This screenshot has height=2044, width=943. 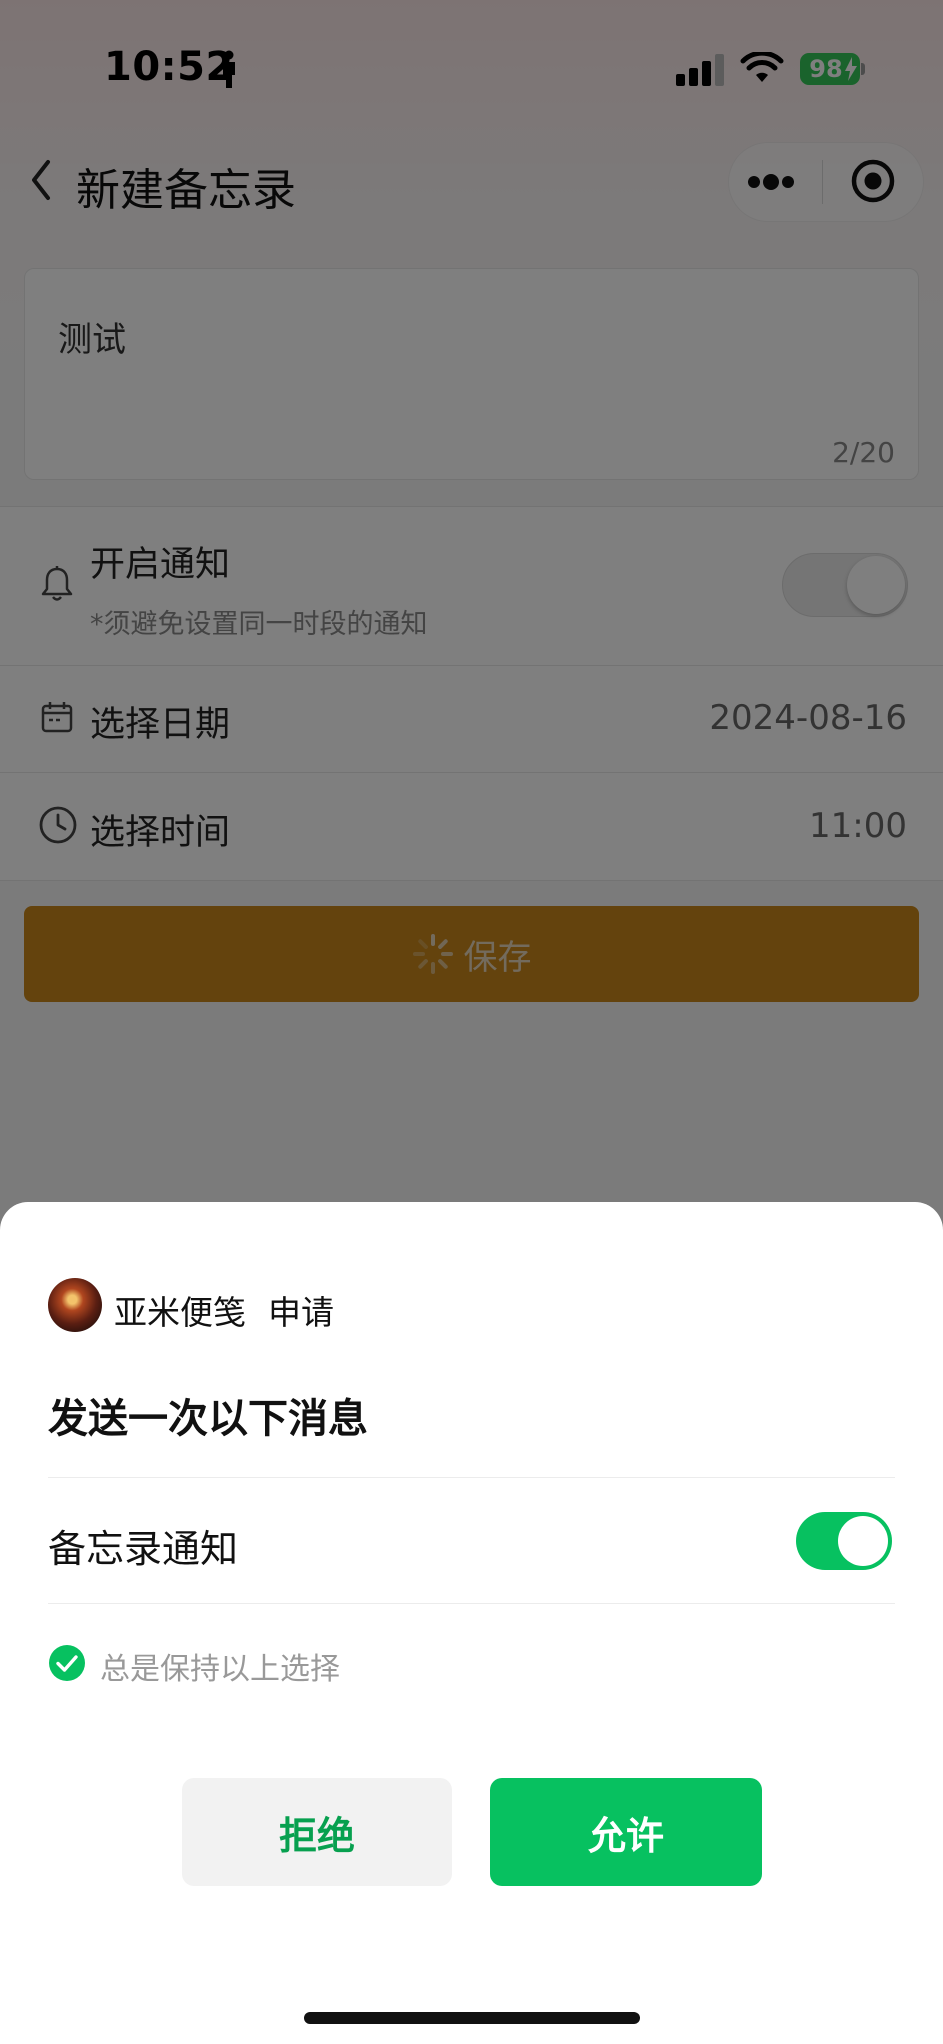 I want to click on app-avatar, so click(x=75, y=1305).